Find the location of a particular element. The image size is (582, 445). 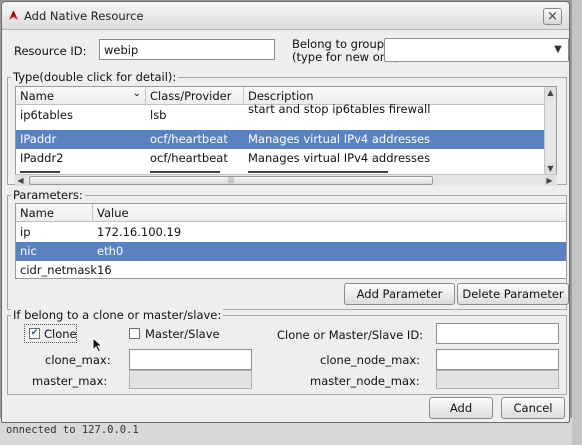

master-slave-label: Master/Slave is located at coordinates (182, 334).